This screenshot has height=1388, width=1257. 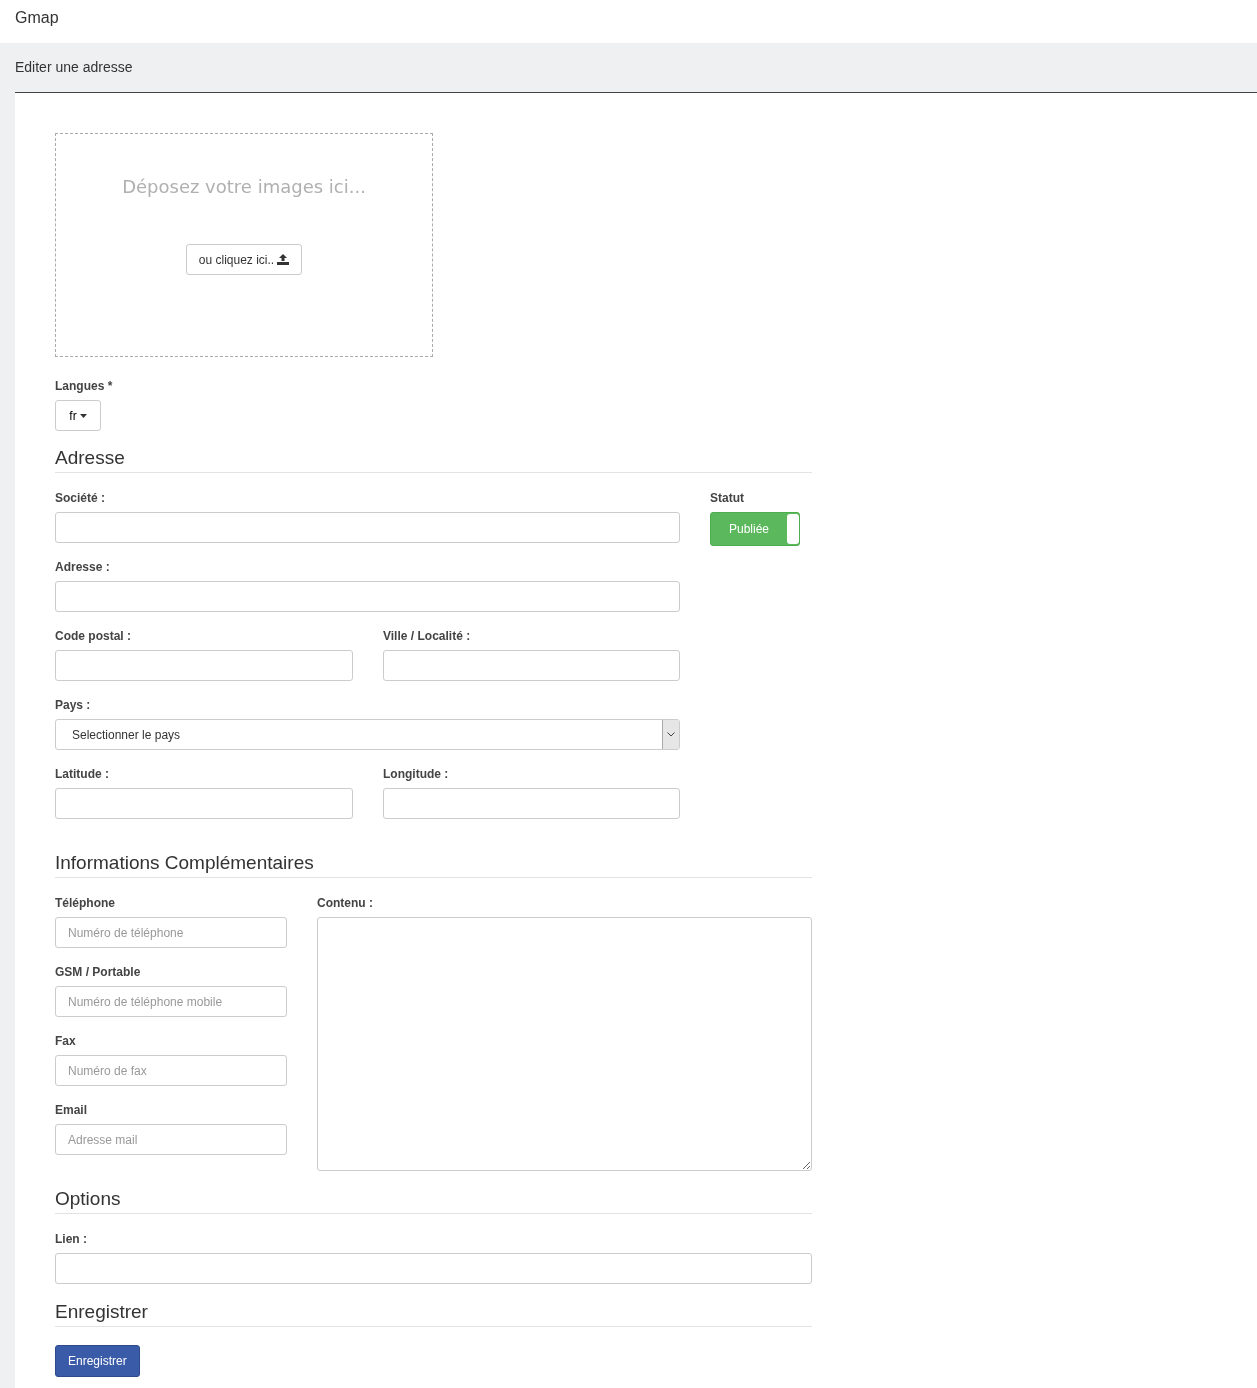 What do you see at coordinates (83, 567) in the screenshot?
I see `field-label: Adresse :` at bounding box center [83, 567].